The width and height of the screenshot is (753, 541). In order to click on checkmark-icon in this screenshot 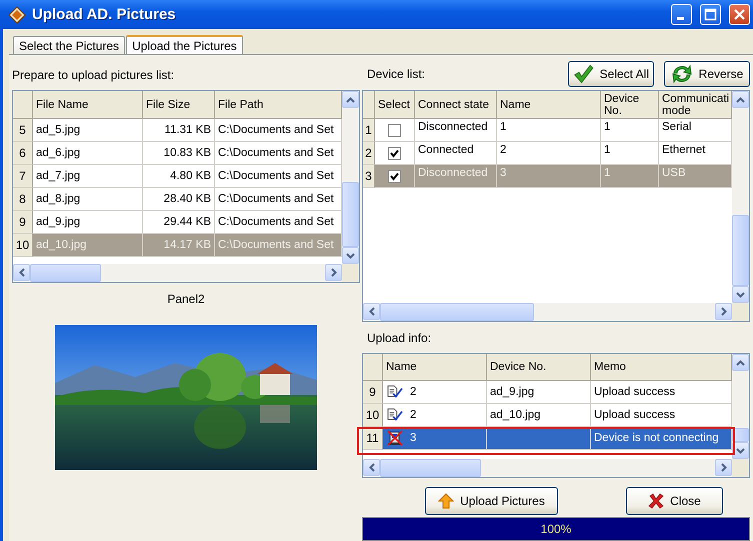, I will do `click(394, 153)`.